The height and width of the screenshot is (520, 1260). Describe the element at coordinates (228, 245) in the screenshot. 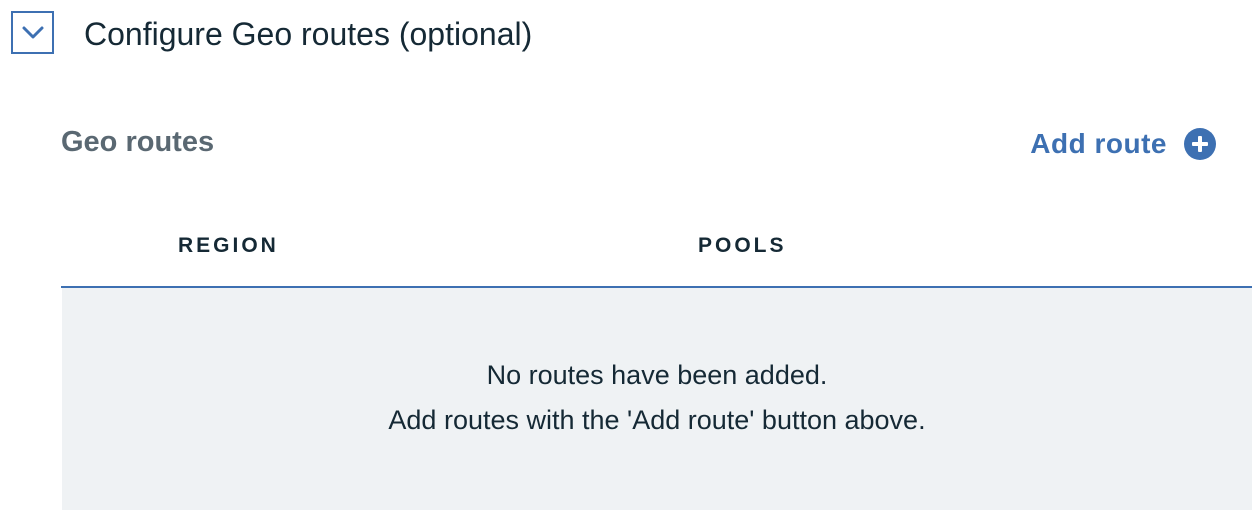

I see `column-header-region: REGION` at that location.